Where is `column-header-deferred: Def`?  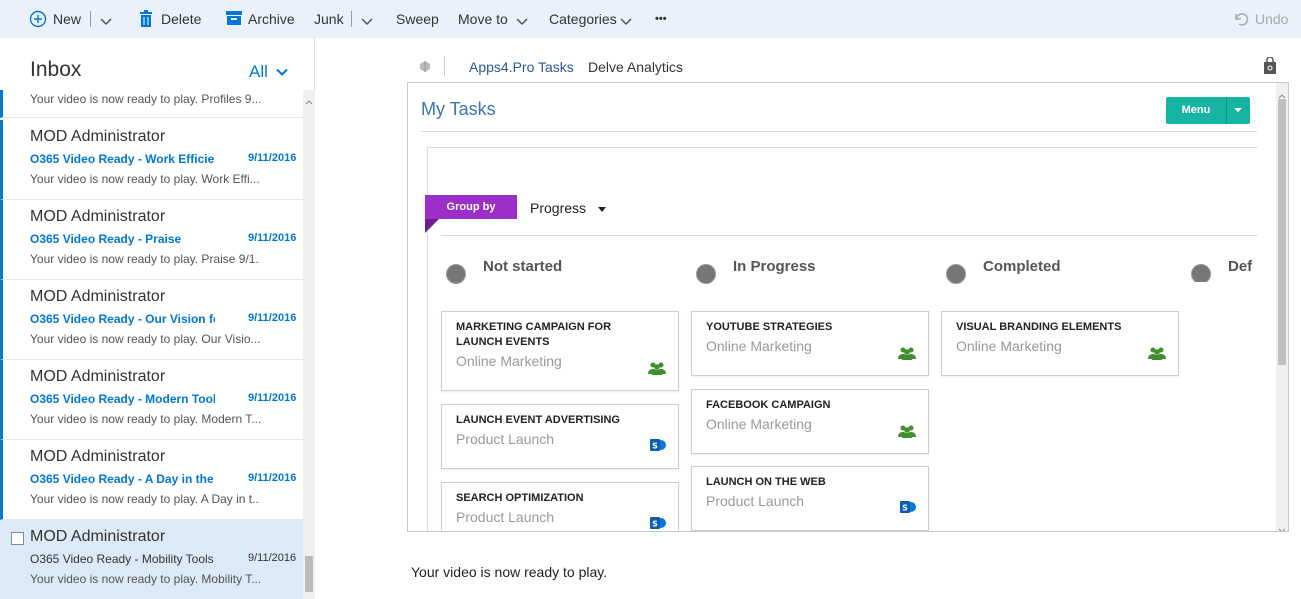 column-header-deferred: Def is located at coordinates (1224, 270).